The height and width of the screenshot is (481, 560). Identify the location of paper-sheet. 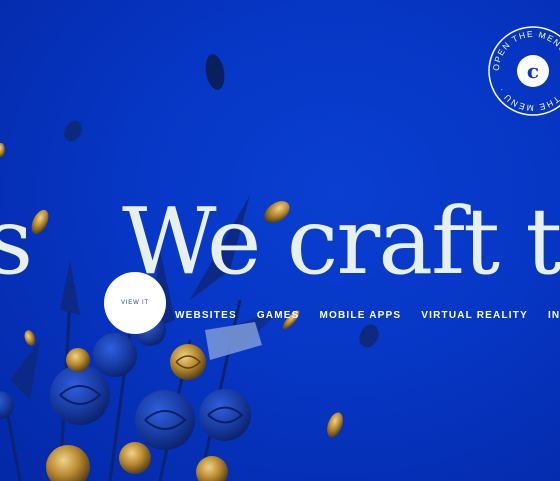
(233, 341).